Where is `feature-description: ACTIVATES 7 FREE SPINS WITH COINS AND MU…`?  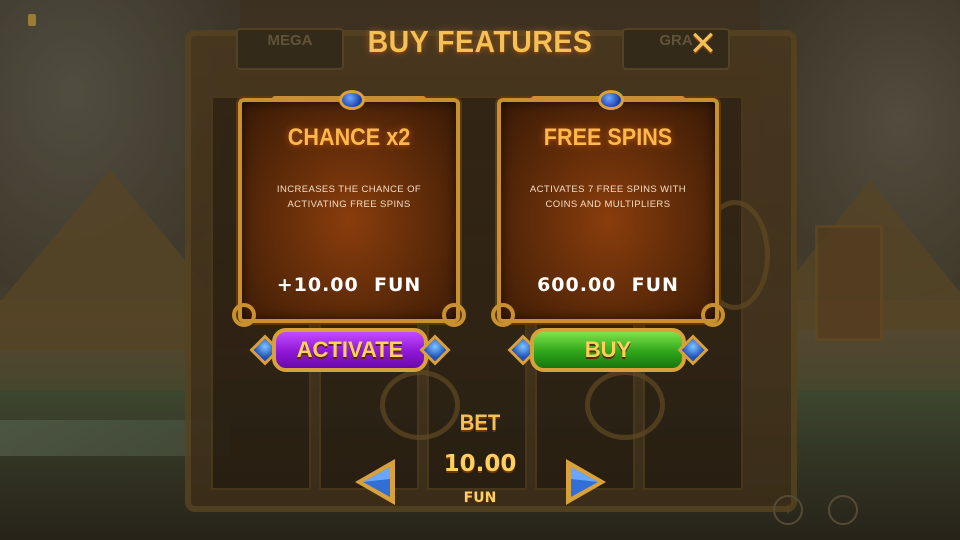
feature-description: ACTIVATES 7 FREE SPINS WITH COINS AND MU… is located at coordinates (608, 197).